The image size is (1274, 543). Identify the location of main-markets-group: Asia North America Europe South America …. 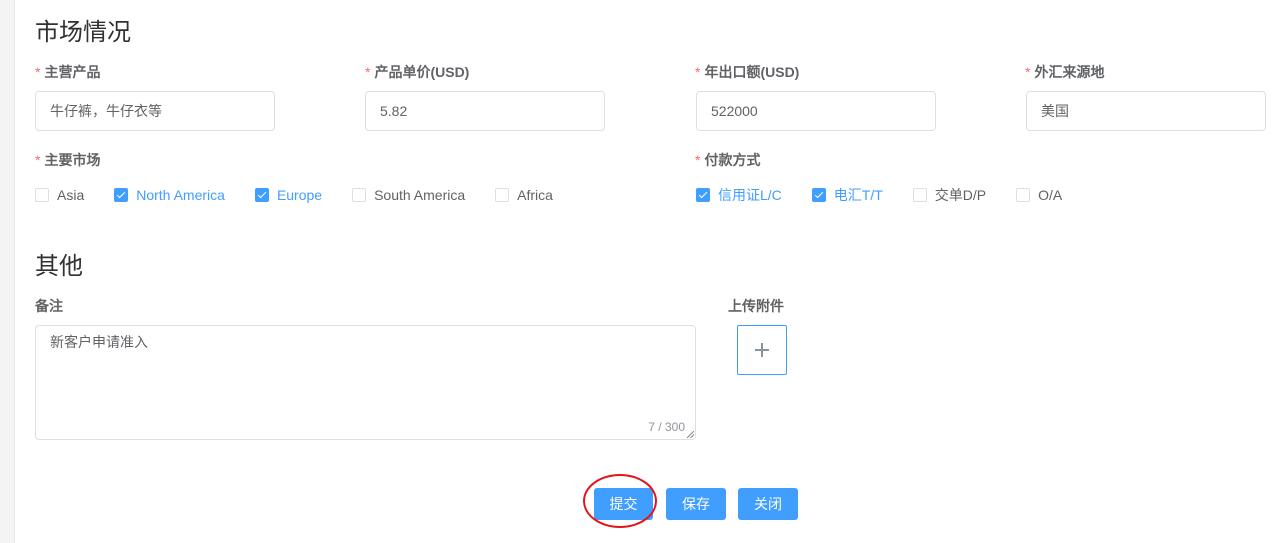
(309, 195).